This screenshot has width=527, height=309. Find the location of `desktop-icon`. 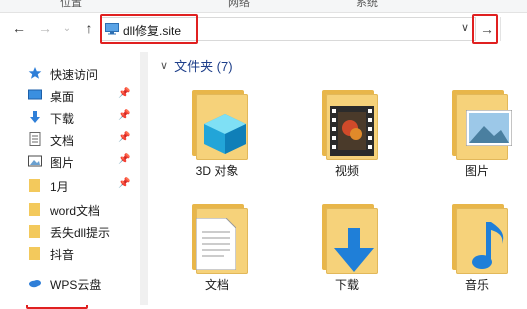

desktop-icon is located at coordinates (35, 94).